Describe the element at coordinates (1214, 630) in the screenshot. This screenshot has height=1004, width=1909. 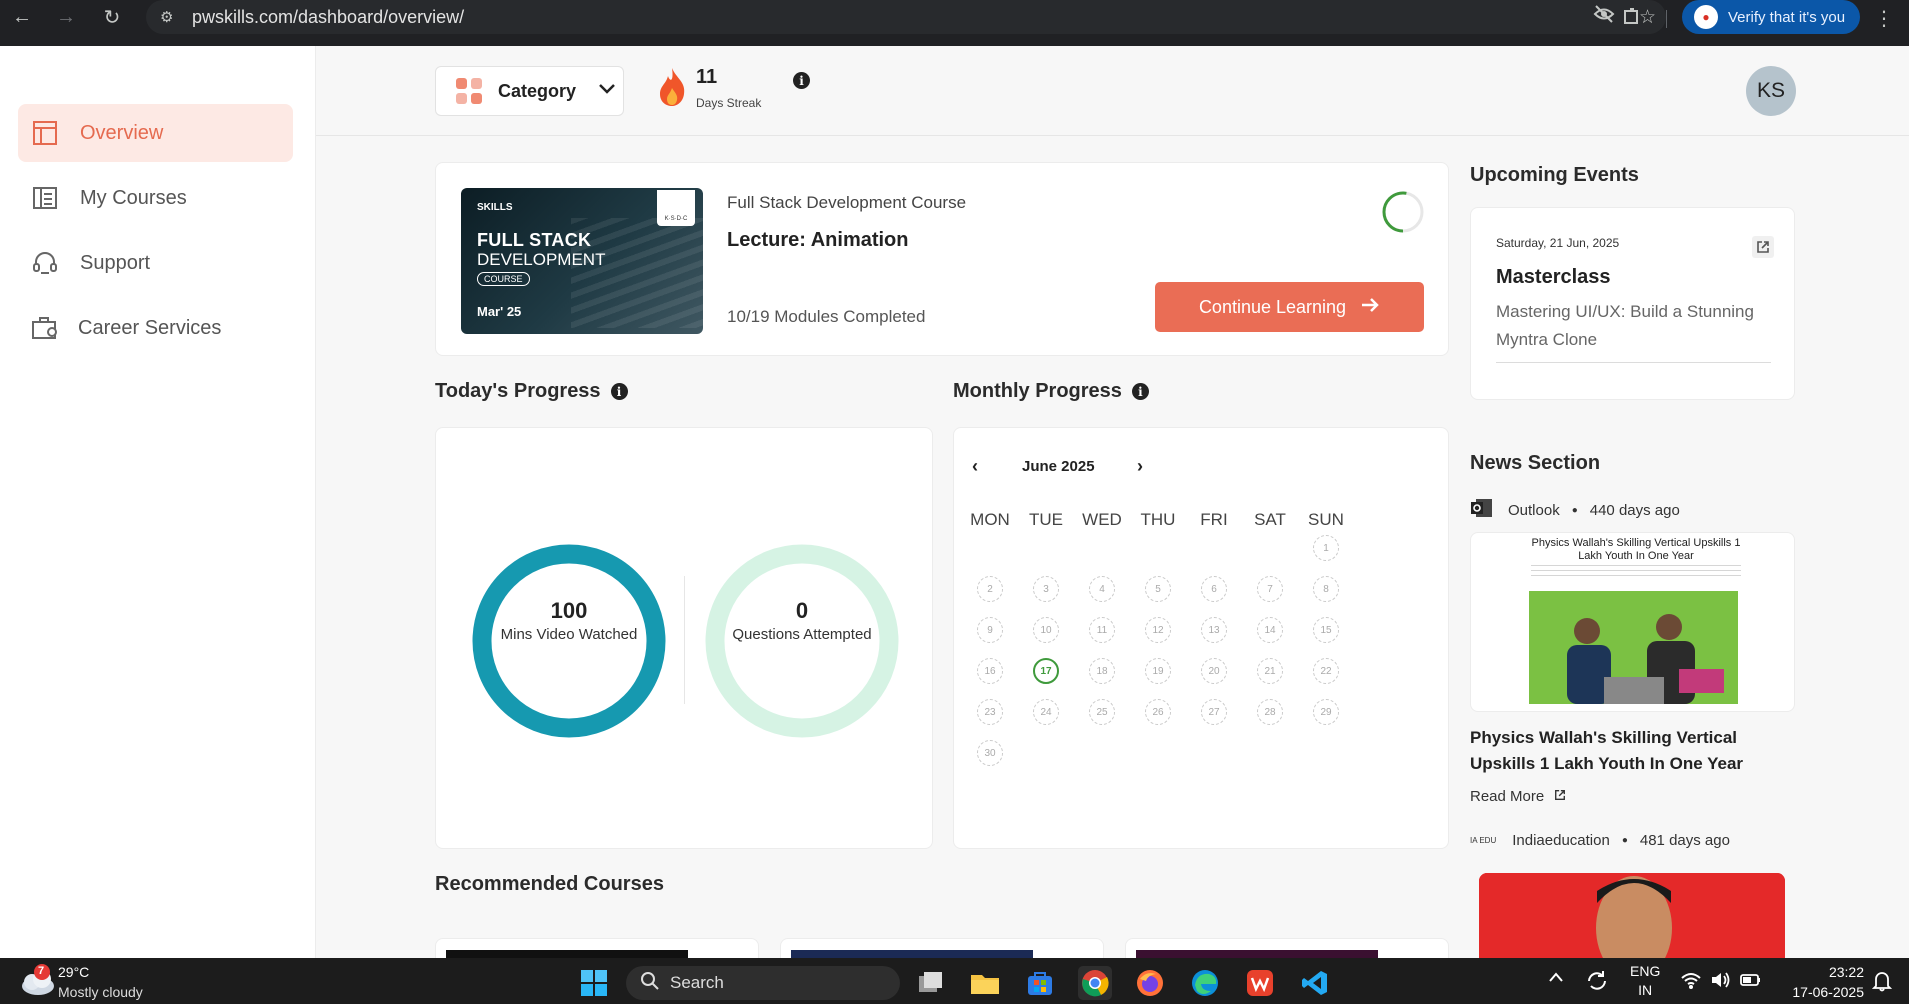
I see `calendar-day: 13` at that location.